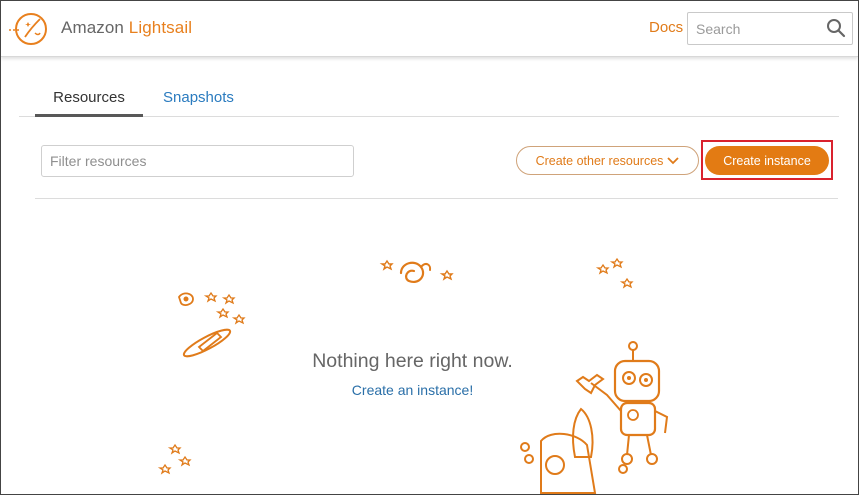  I want to click on lightsail-logo-icon, so click(29, 29).